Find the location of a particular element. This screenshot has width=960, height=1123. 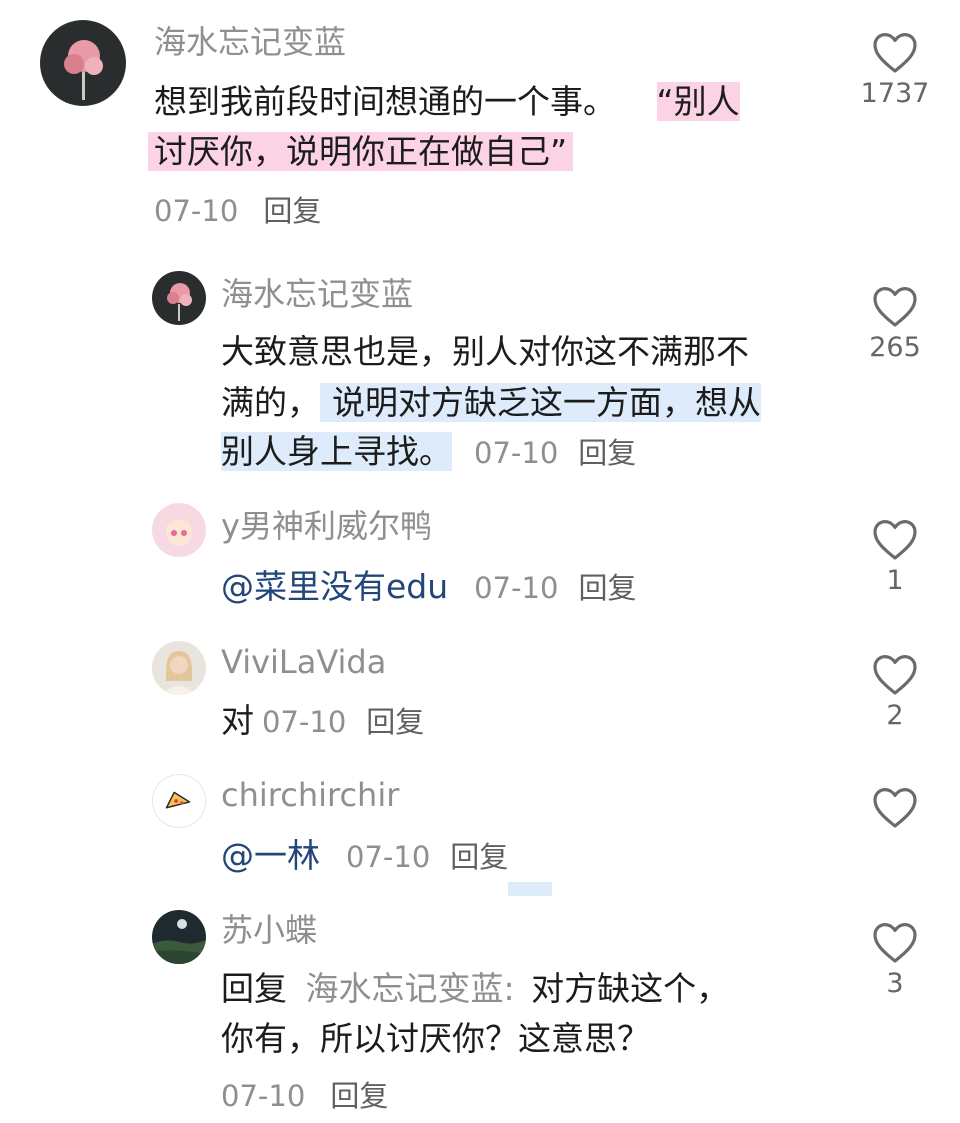

highlight-text: 讨厌你，说明你正在做自己” is located at coordinates (361, 151).